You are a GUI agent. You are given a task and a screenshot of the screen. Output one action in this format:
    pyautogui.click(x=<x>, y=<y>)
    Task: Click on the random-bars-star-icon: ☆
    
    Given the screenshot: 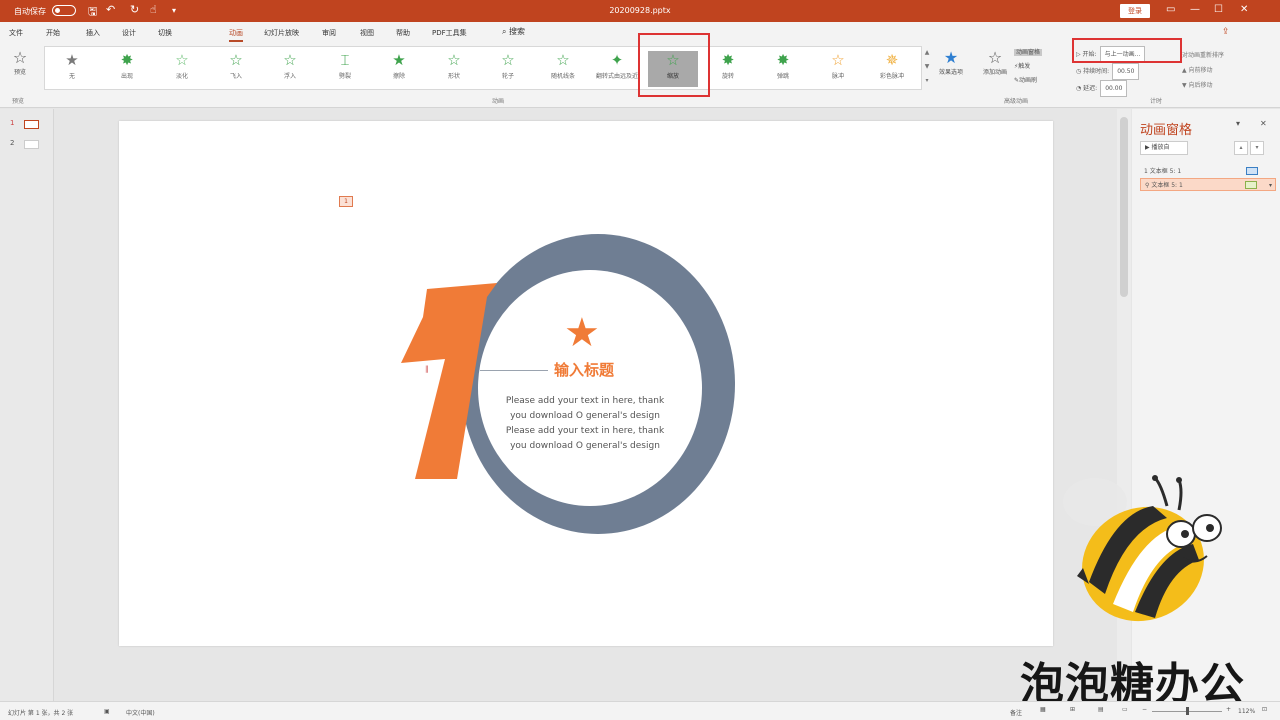 What is the action you would take?
    pyautogui.click(x=563, y=60)
    